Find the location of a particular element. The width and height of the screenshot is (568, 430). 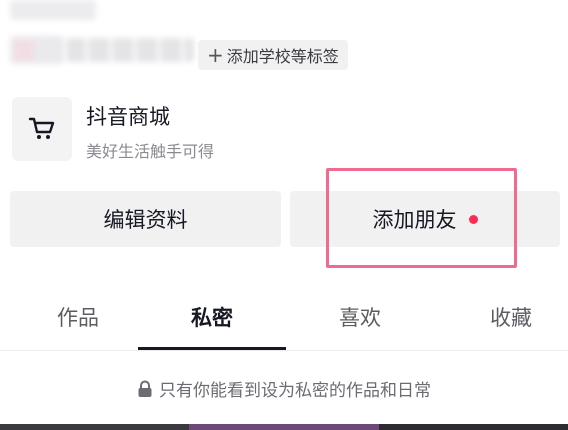

edit-profile-button: 编辑资料 is located at coordinates (145, 219).